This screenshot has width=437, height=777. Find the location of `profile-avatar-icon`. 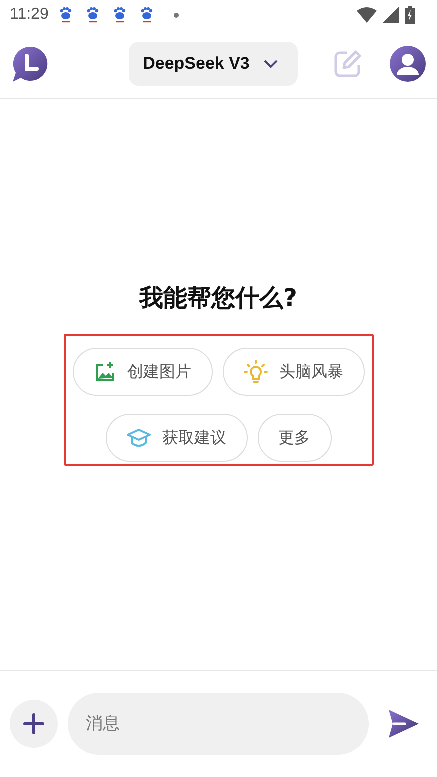

profile-avatar-icon is located at coordinates (407, 64).